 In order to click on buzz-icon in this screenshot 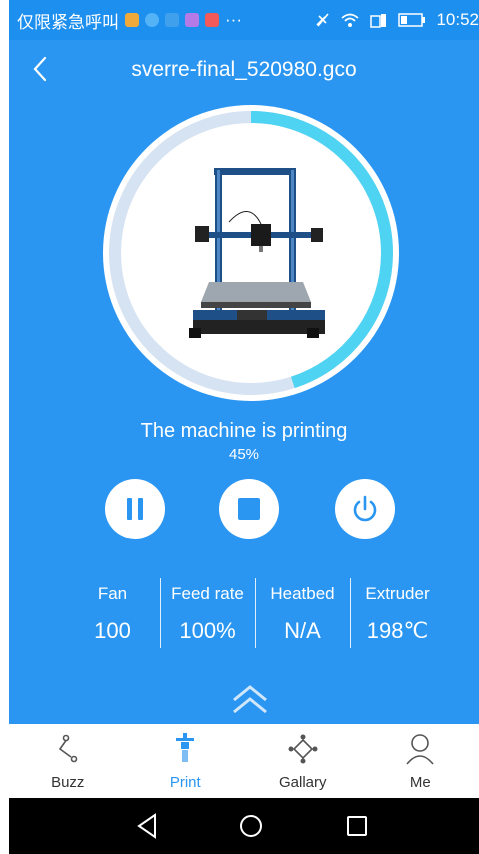, I will do `click(68, 748)`.